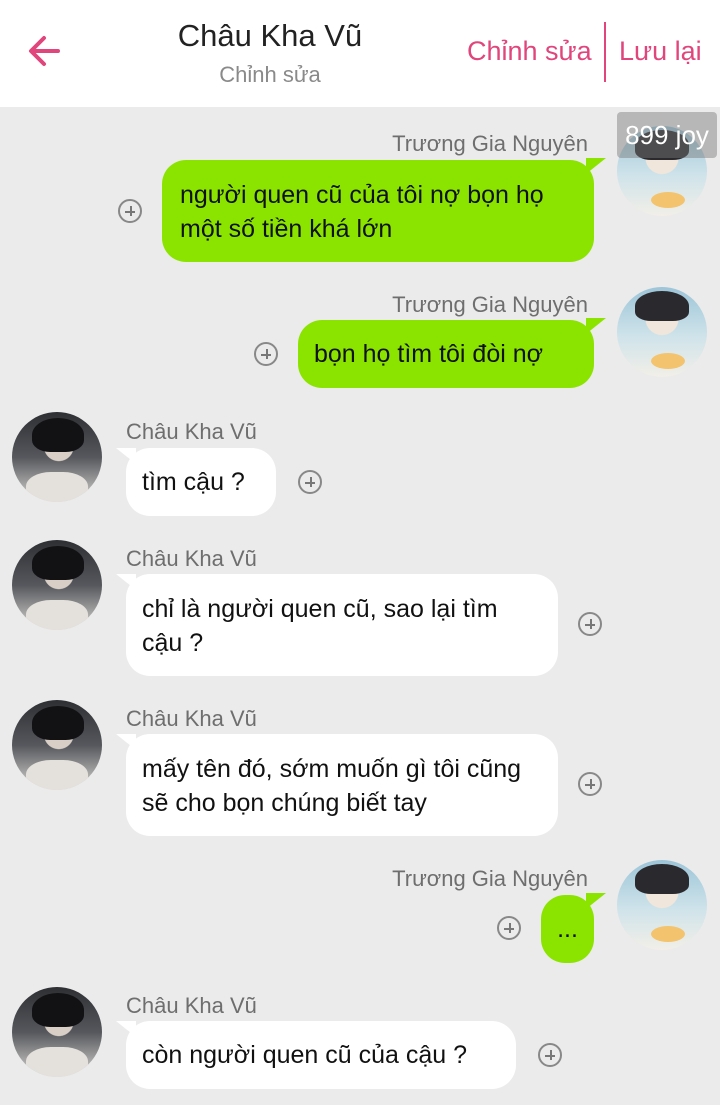 Image resolution: width=720 pixels, height=1105 pixels. I want to click on chat-title: Châu Kha Vũ, so click(270, 35).